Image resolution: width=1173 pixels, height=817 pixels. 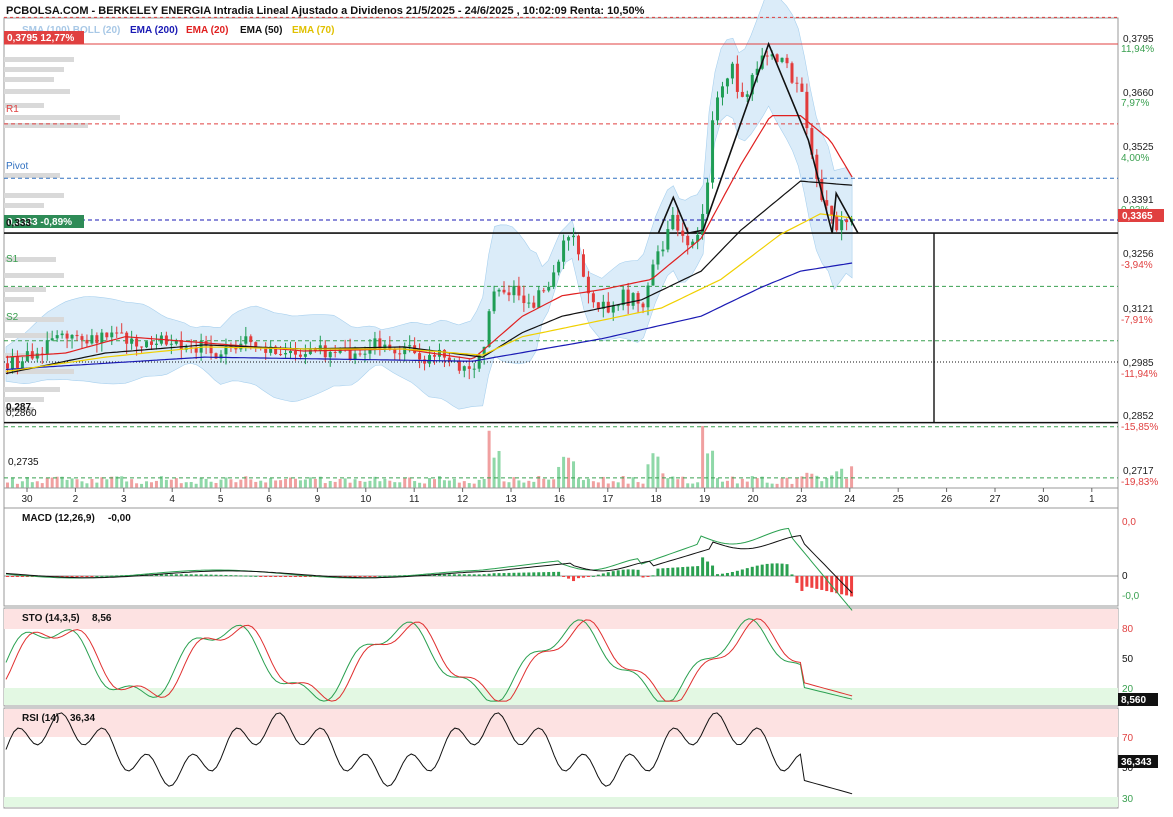 I want to click on price-tick: 0,3256, so click(x=1138, y=254).